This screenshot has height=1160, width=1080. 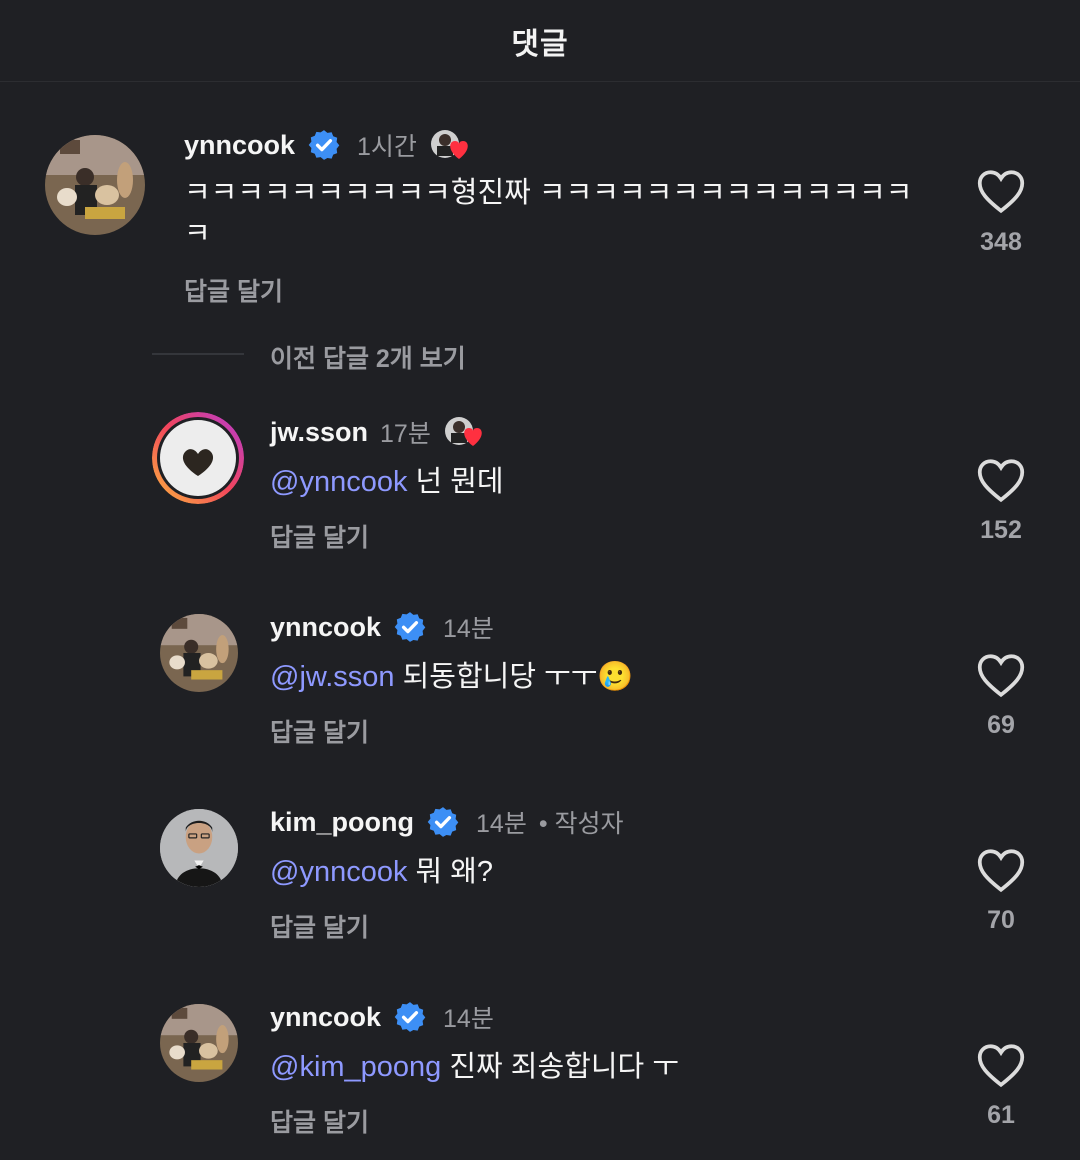 What do you see at coordinates (405, 434) in the screenshot?
I see `reply-time: 17분` at bounding box center [405, 434].